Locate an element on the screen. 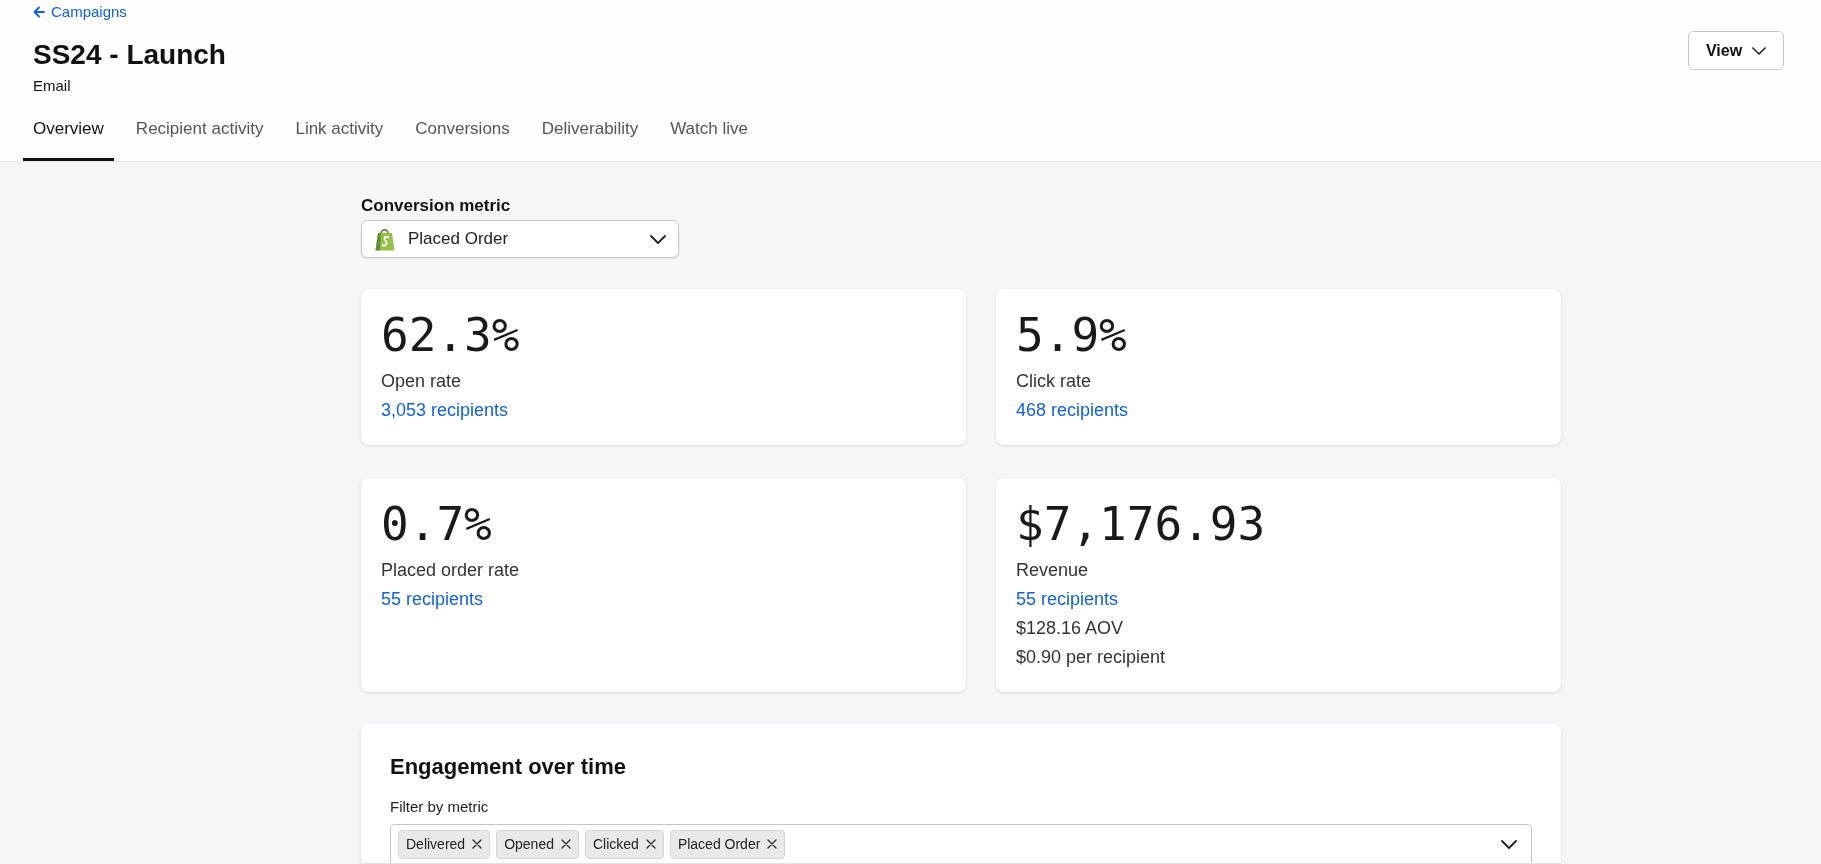  tab: Deliverability is located at coordinates (590, 136).